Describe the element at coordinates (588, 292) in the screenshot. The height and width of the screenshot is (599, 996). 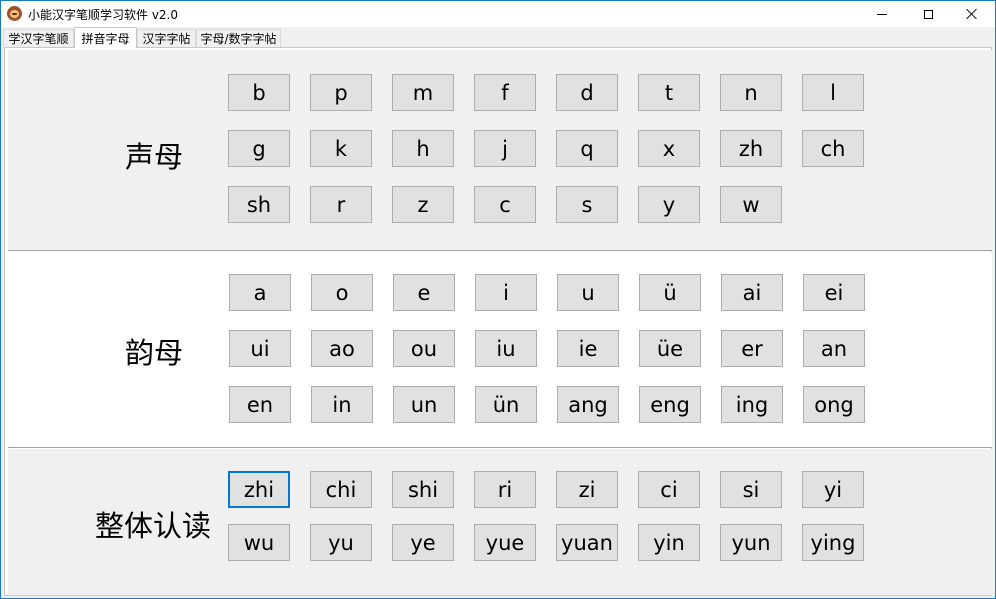
I see `pinyin-button: u` at that location.